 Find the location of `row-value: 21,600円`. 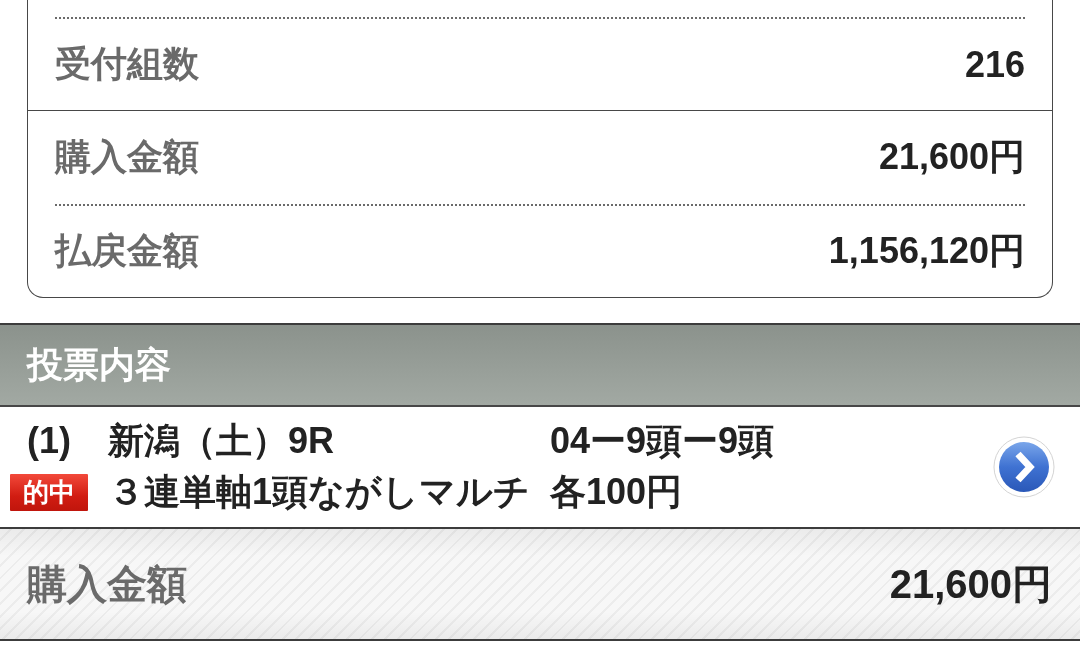

row-value: 21,600円 is located at coordinates (951, 157).